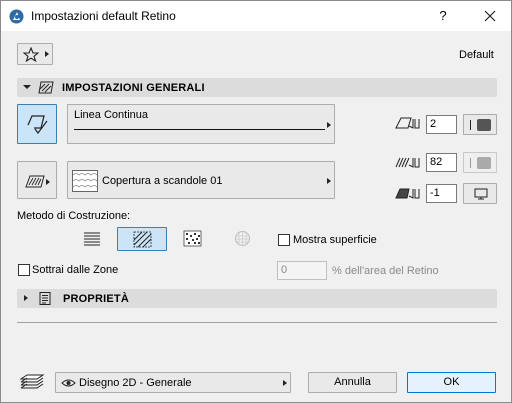  I want to click on fill-section-icon, so click(46, 87).